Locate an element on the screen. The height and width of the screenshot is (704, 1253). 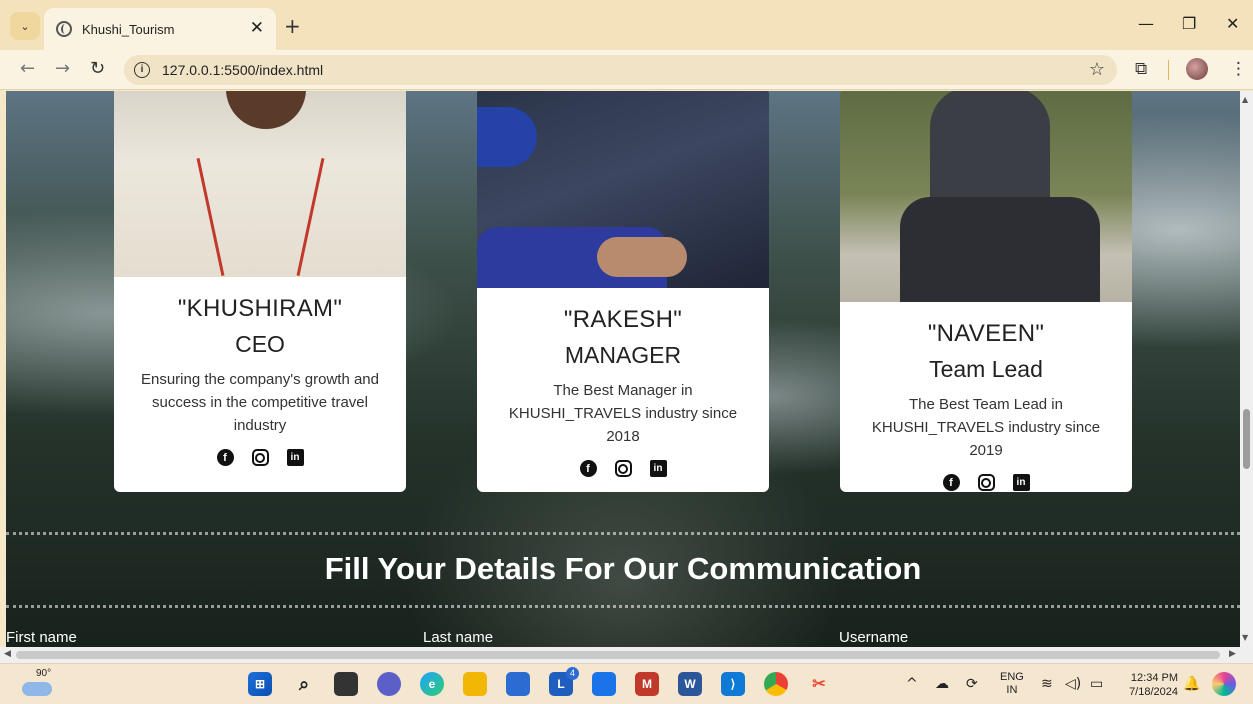
search-icon: ⌕ is located at coordinates (304, 684).